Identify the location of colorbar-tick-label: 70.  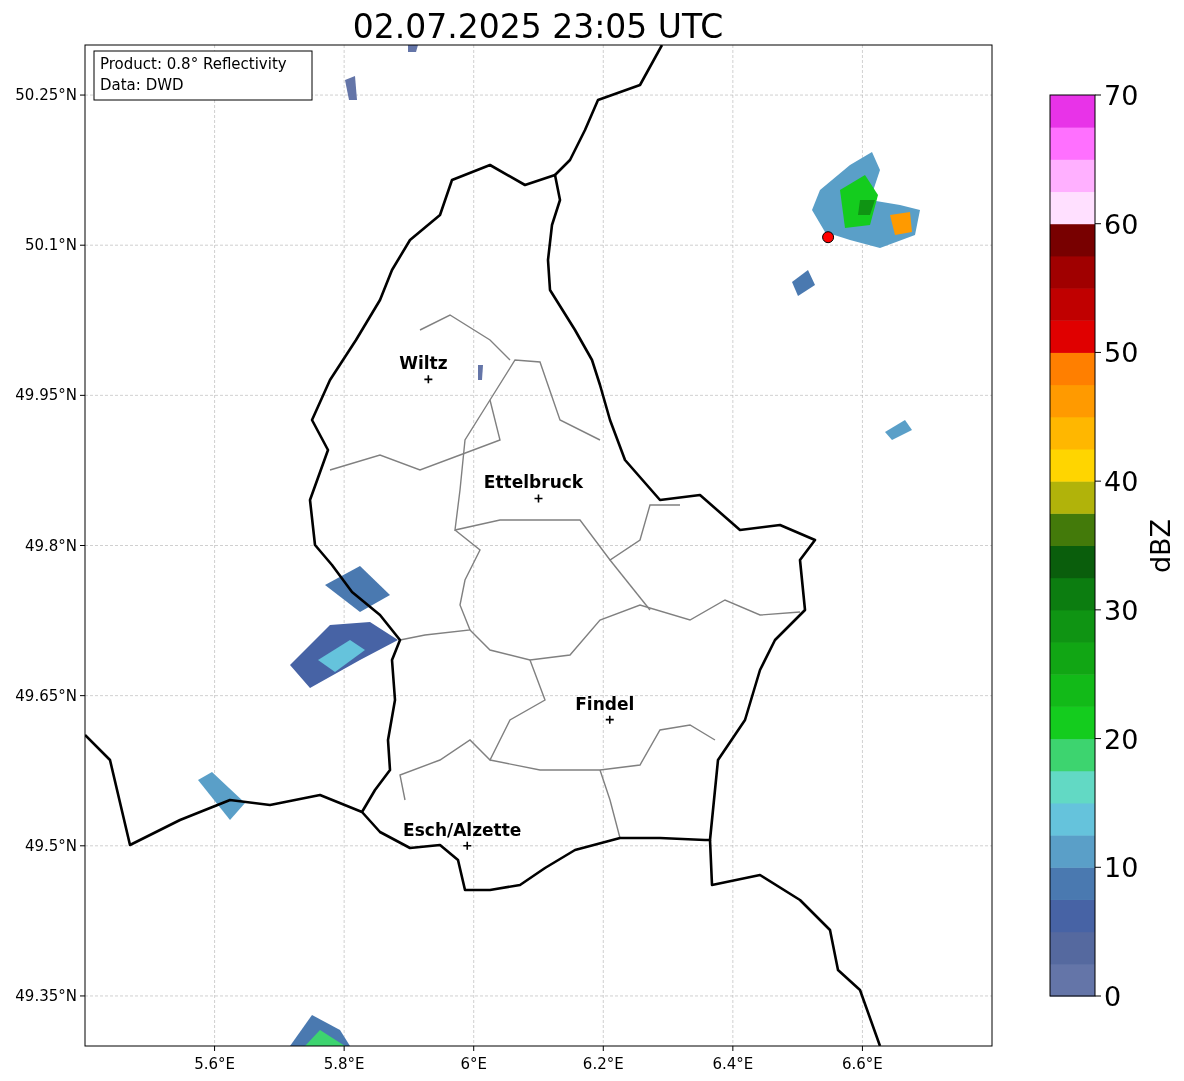
(1121, 95).